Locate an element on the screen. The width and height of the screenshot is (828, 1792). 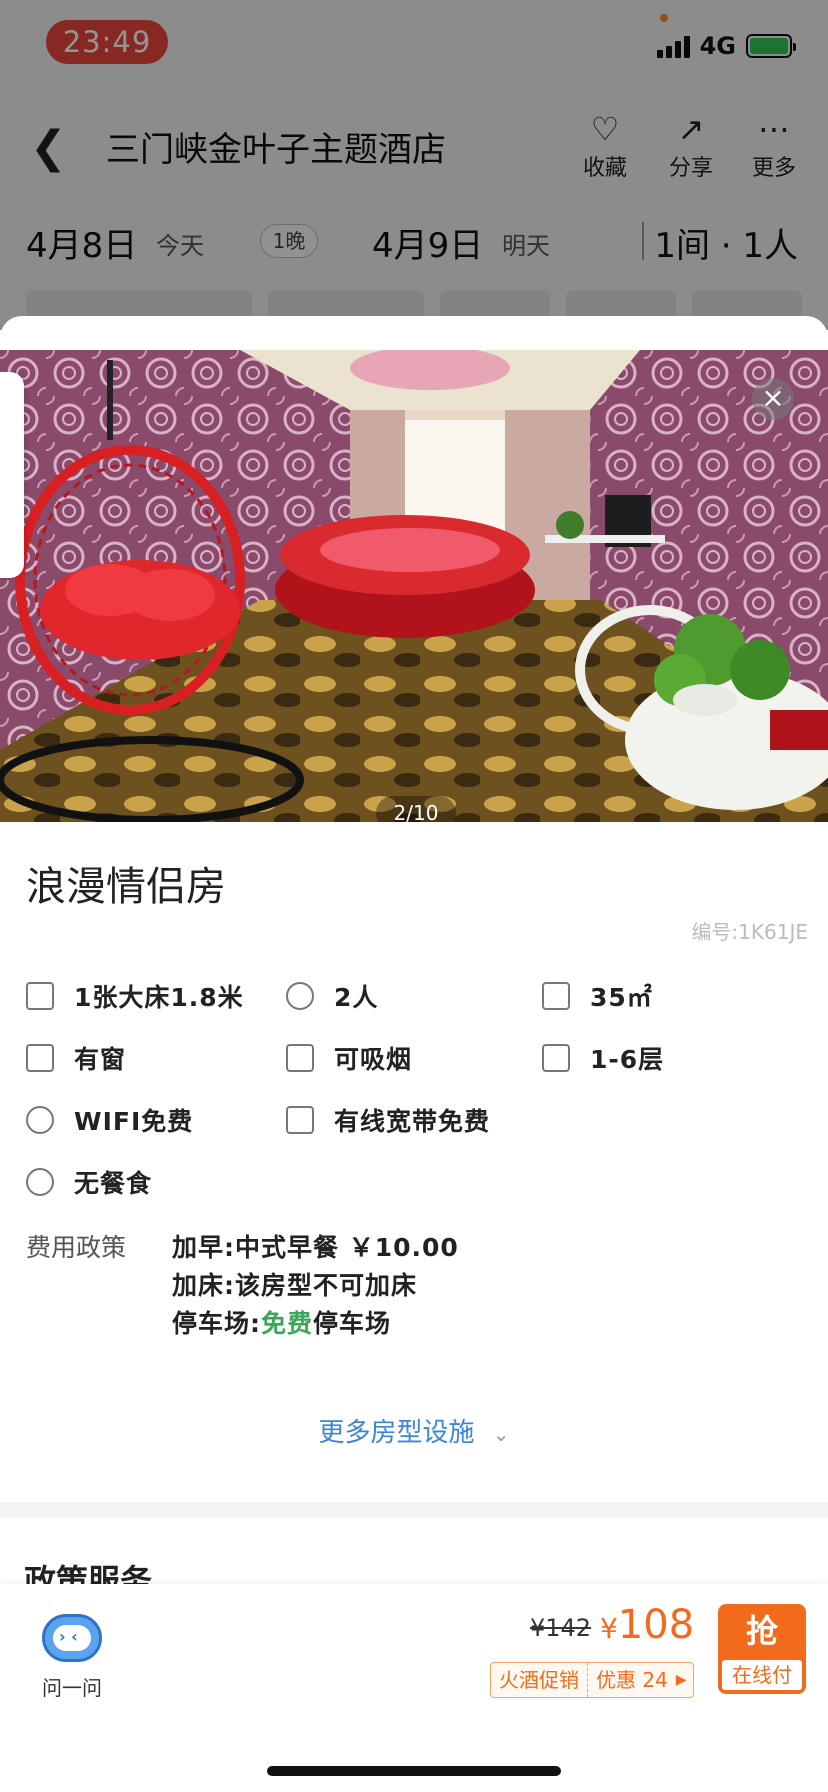
booking-bar: › ‹ 问一问 ¥142 ¥108 火酒促销 优惠 24 ▶ 抢 在线付 is located at coordinates (414, 1688).